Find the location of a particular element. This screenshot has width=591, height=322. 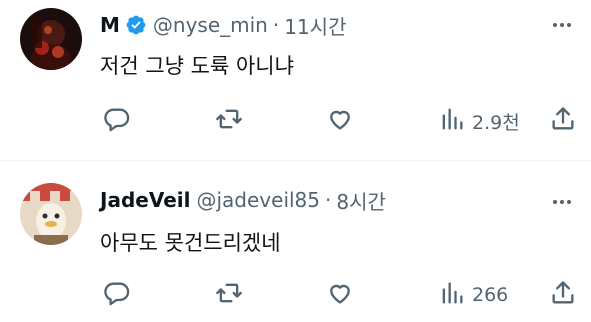

verified-badge-icon is located at coordinates (136, 25).